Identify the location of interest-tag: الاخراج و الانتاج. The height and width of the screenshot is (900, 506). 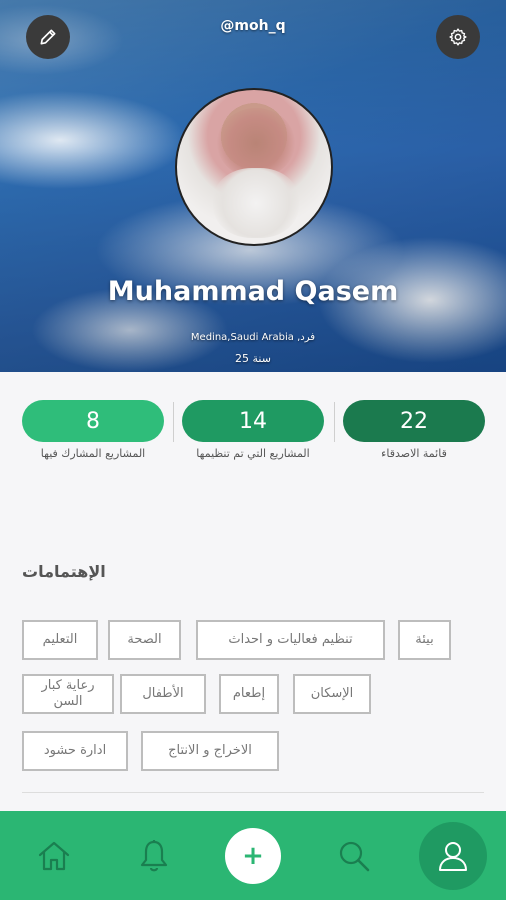
(210, 751).